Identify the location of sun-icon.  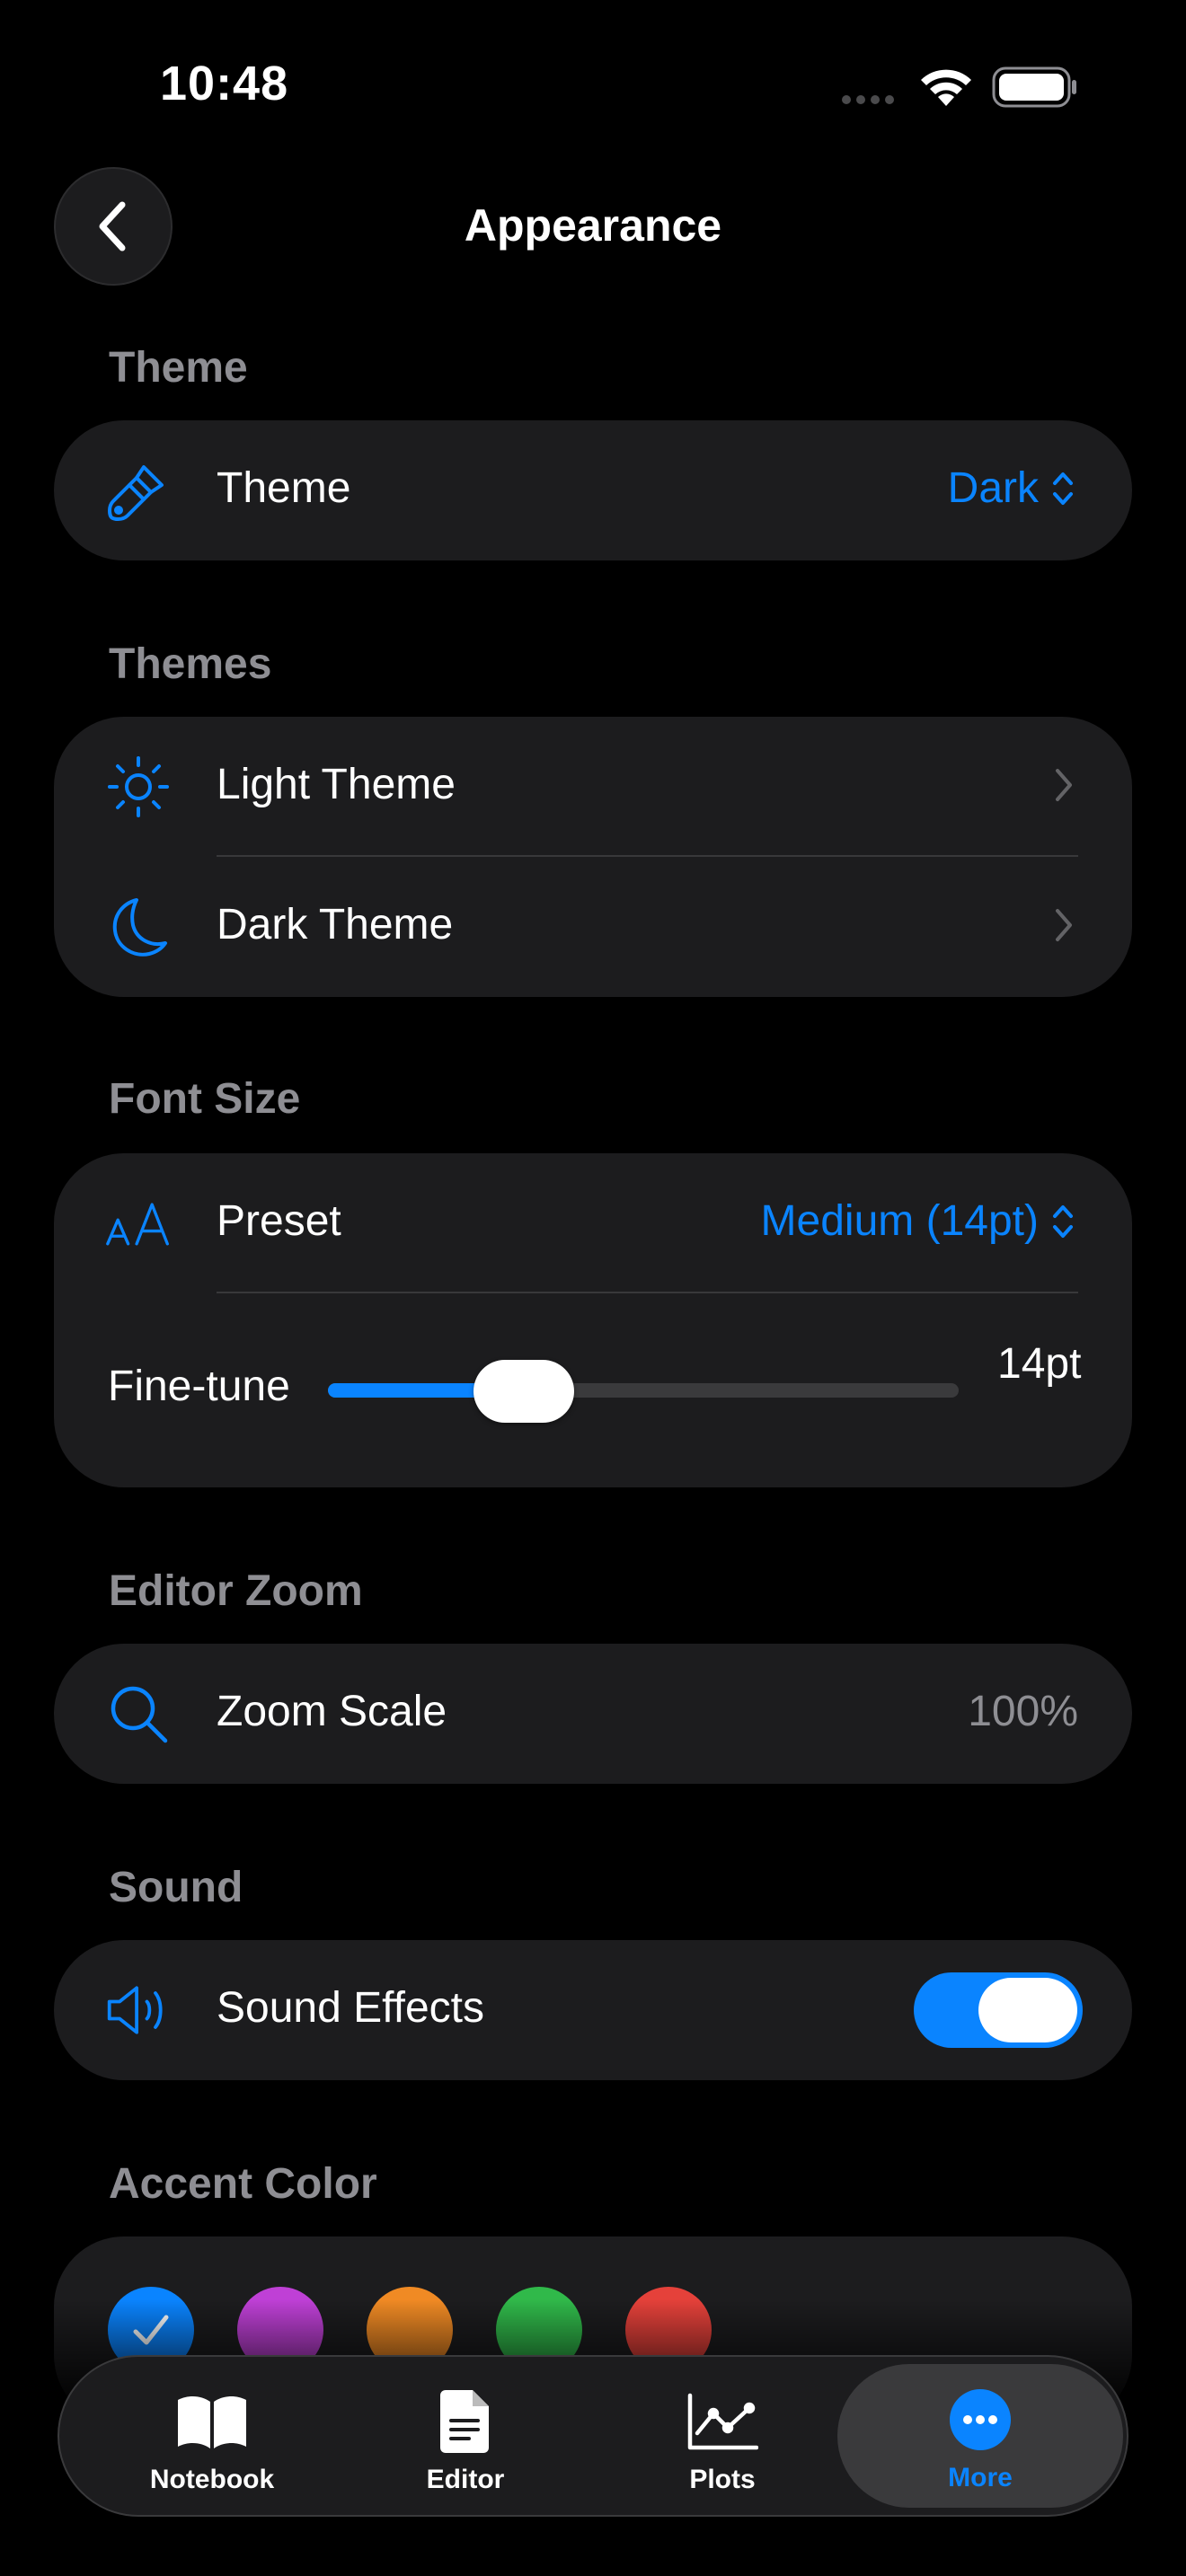
(138, 787).